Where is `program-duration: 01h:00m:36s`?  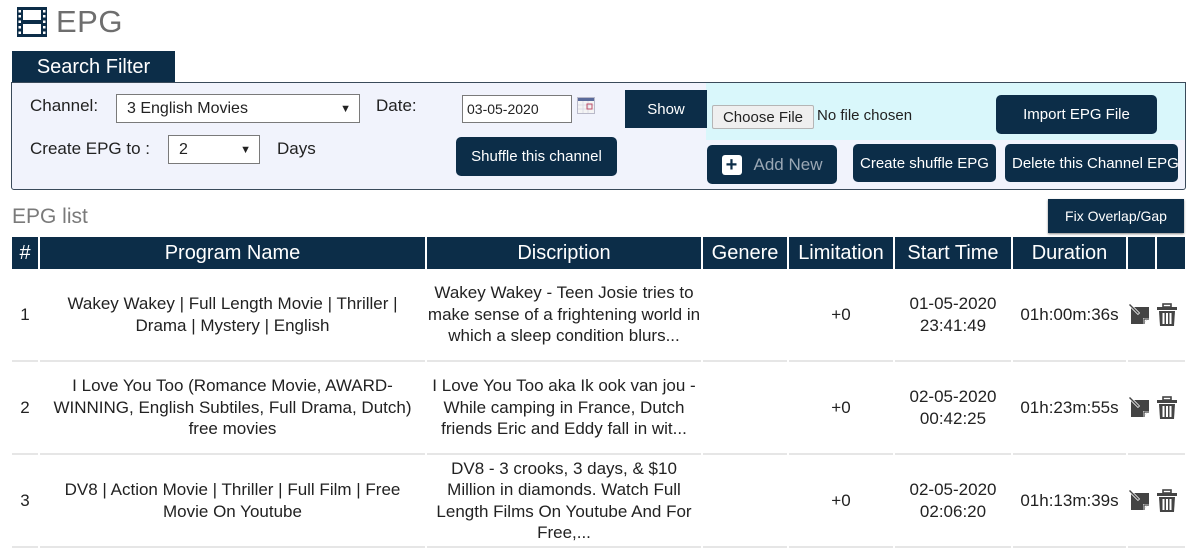
program-duration: 01h:00m:36s is located at coordinates (1069, 315).